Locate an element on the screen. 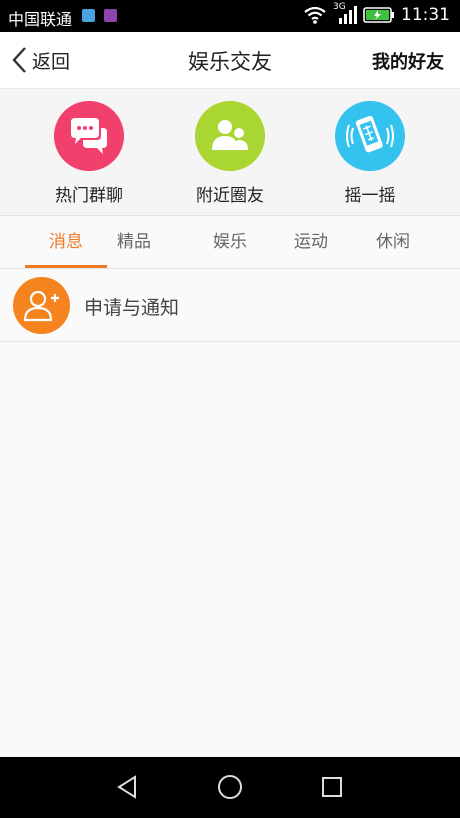 This screenshot has width=460, height=818. shake-label: 摇一摇 is located at coordinates (370, 196).